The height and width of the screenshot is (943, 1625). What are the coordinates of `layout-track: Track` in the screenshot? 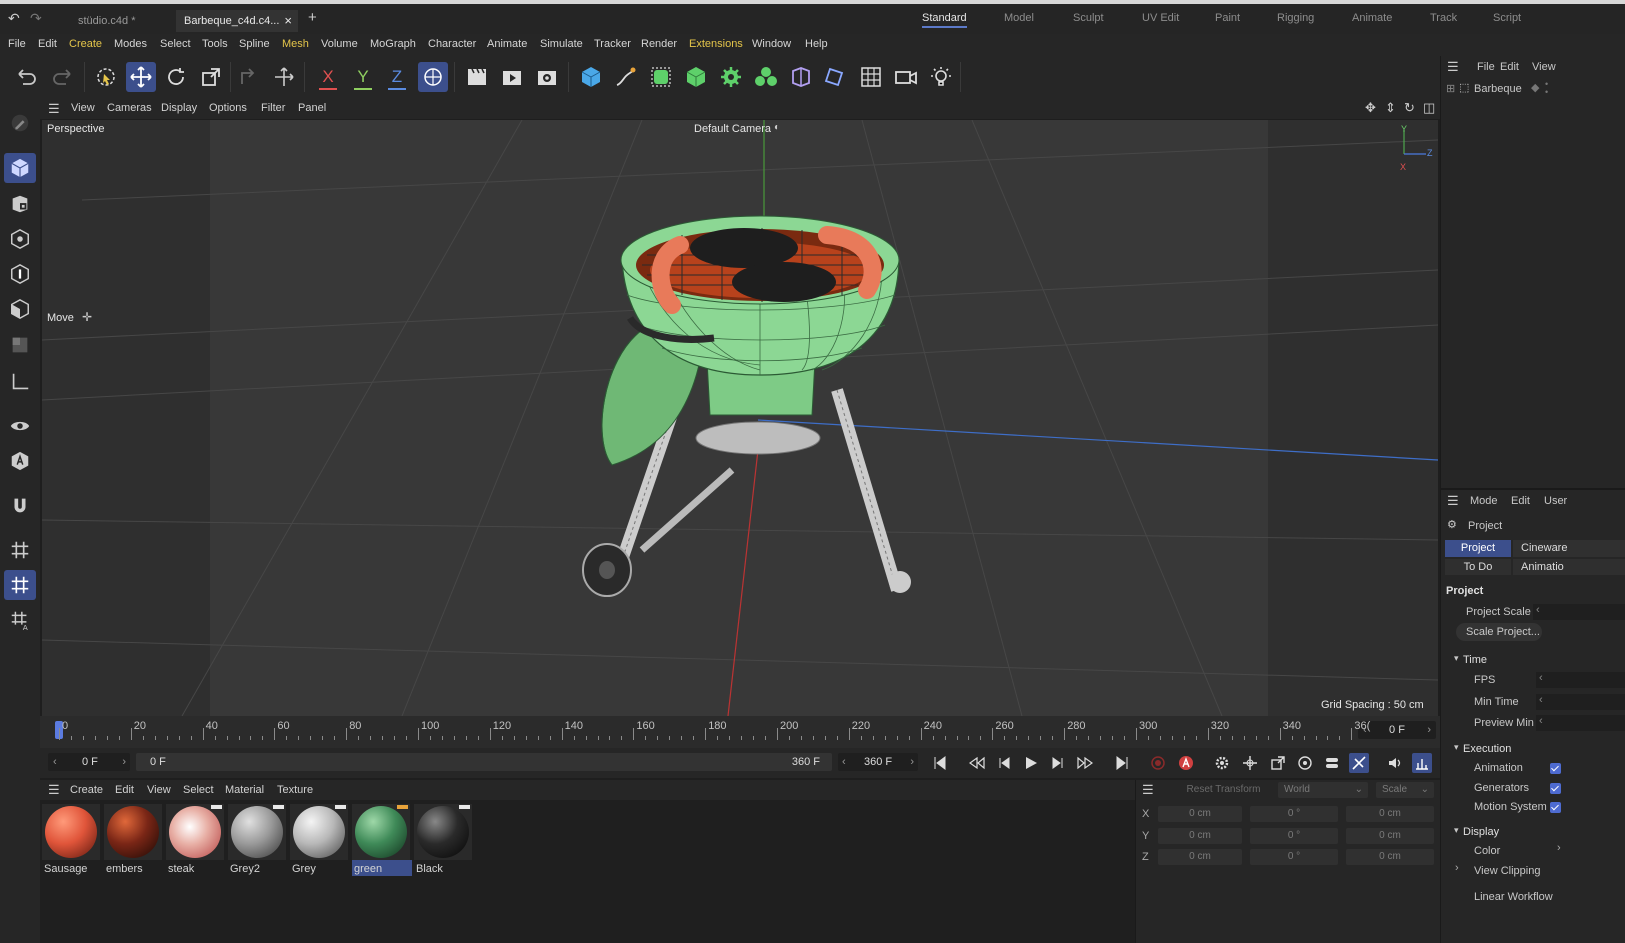 It's located at (1443, 18).